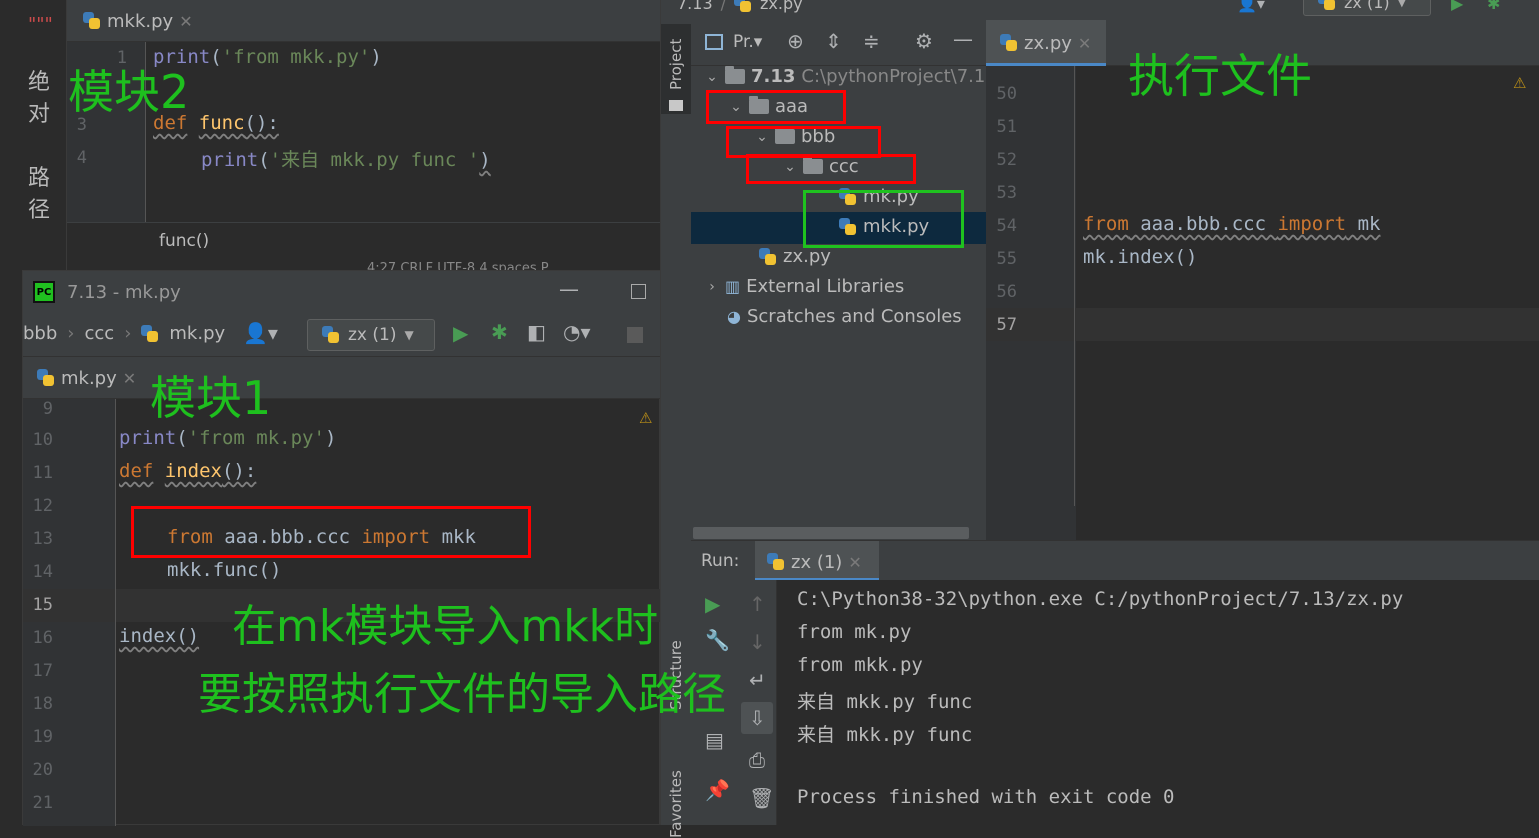 This screenshot has width=1539, height=838. I want to click on line-number: 4, so click(81, 158).